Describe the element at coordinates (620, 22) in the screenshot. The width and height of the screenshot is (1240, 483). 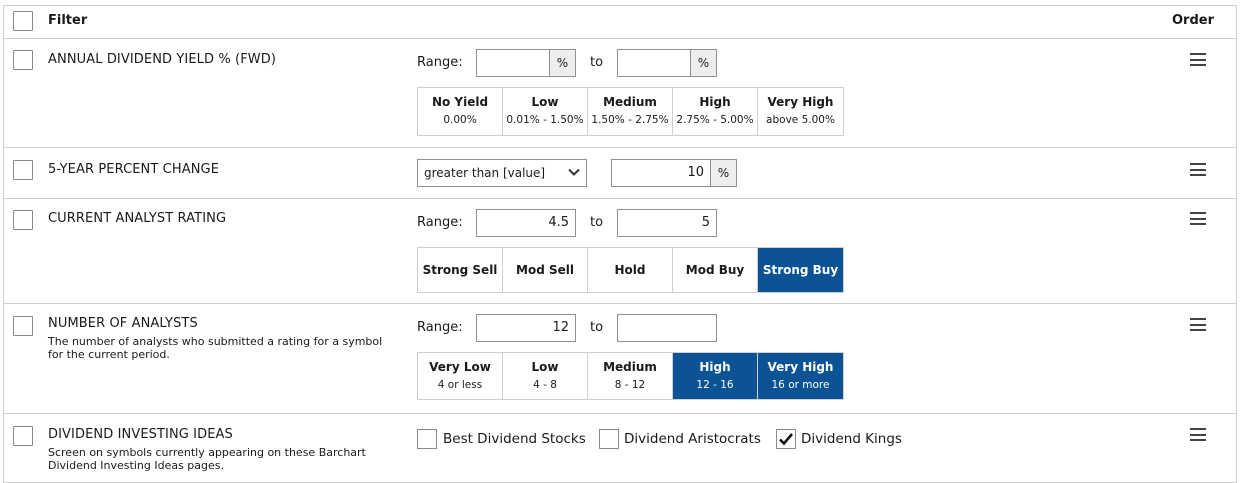
I see `header-row: Filter Order` at that location.